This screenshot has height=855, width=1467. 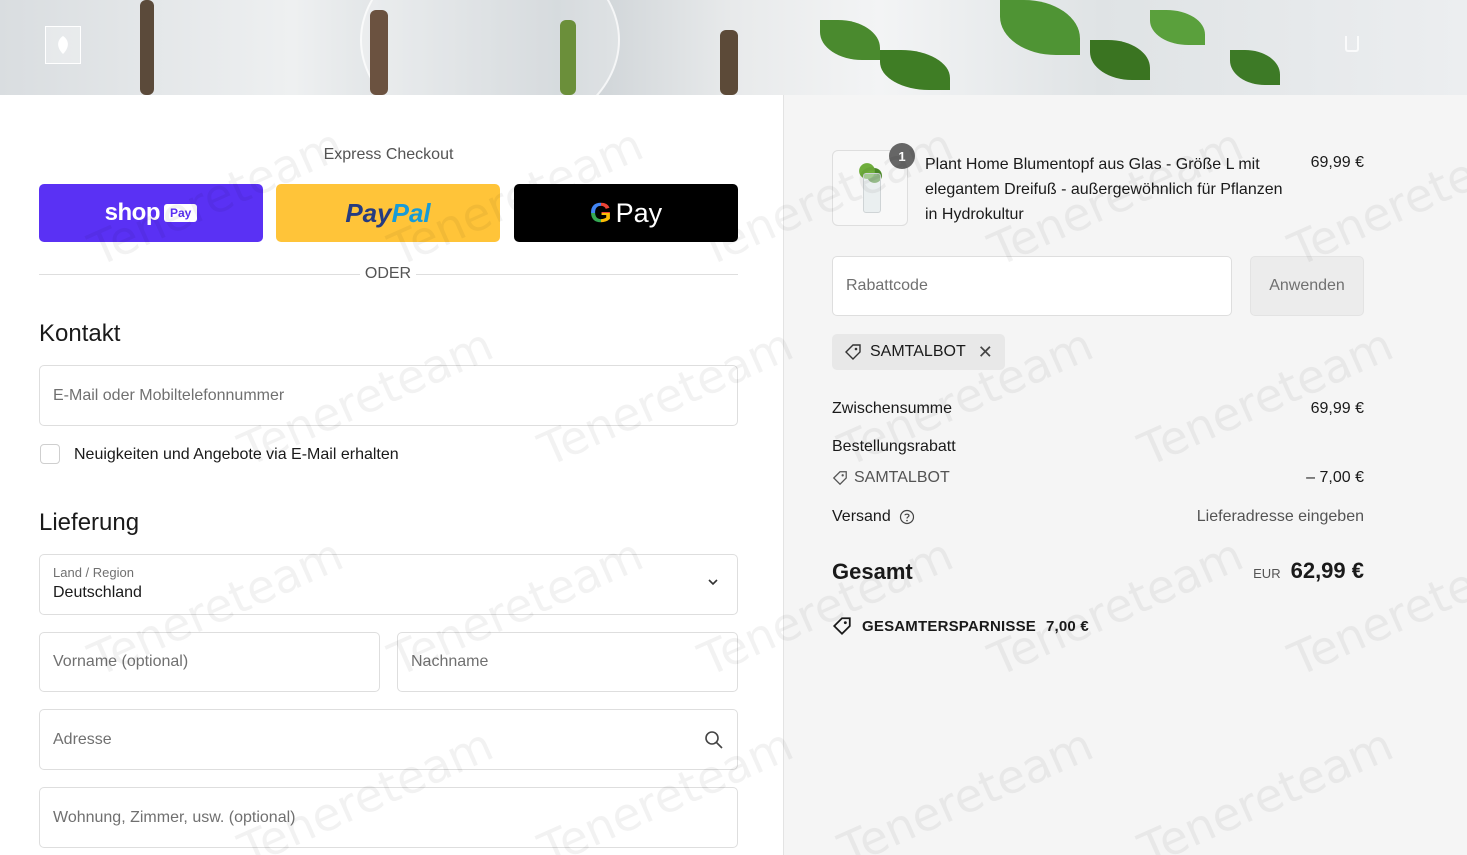 What do you see at coordinates (80, 333) in the screenshot?
I see `contact-heading: Kontakt` at bounding box center [80, 333].